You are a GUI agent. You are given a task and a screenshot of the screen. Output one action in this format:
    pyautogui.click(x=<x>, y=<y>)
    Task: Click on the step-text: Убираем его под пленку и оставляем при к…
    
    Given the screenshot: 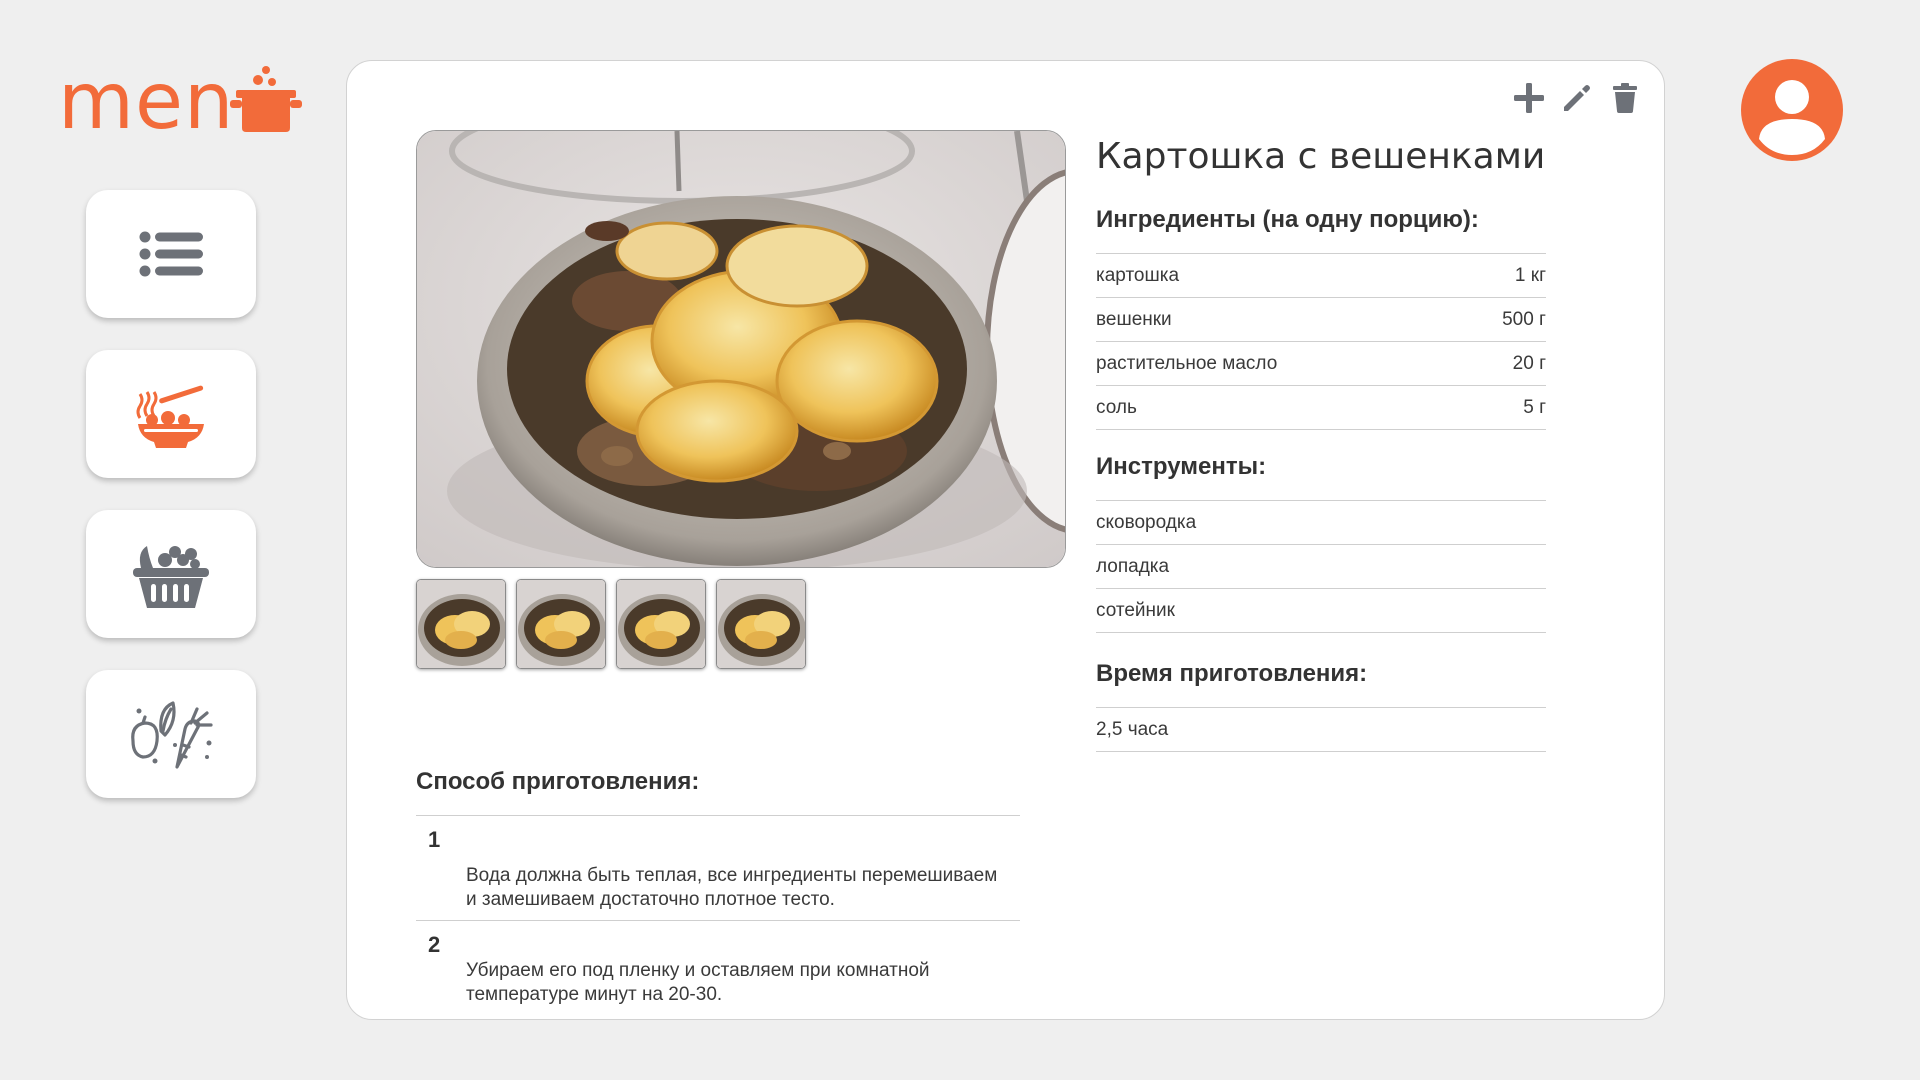 What is the action you would take?
    pyautogui.click(x=698, y=982)
    